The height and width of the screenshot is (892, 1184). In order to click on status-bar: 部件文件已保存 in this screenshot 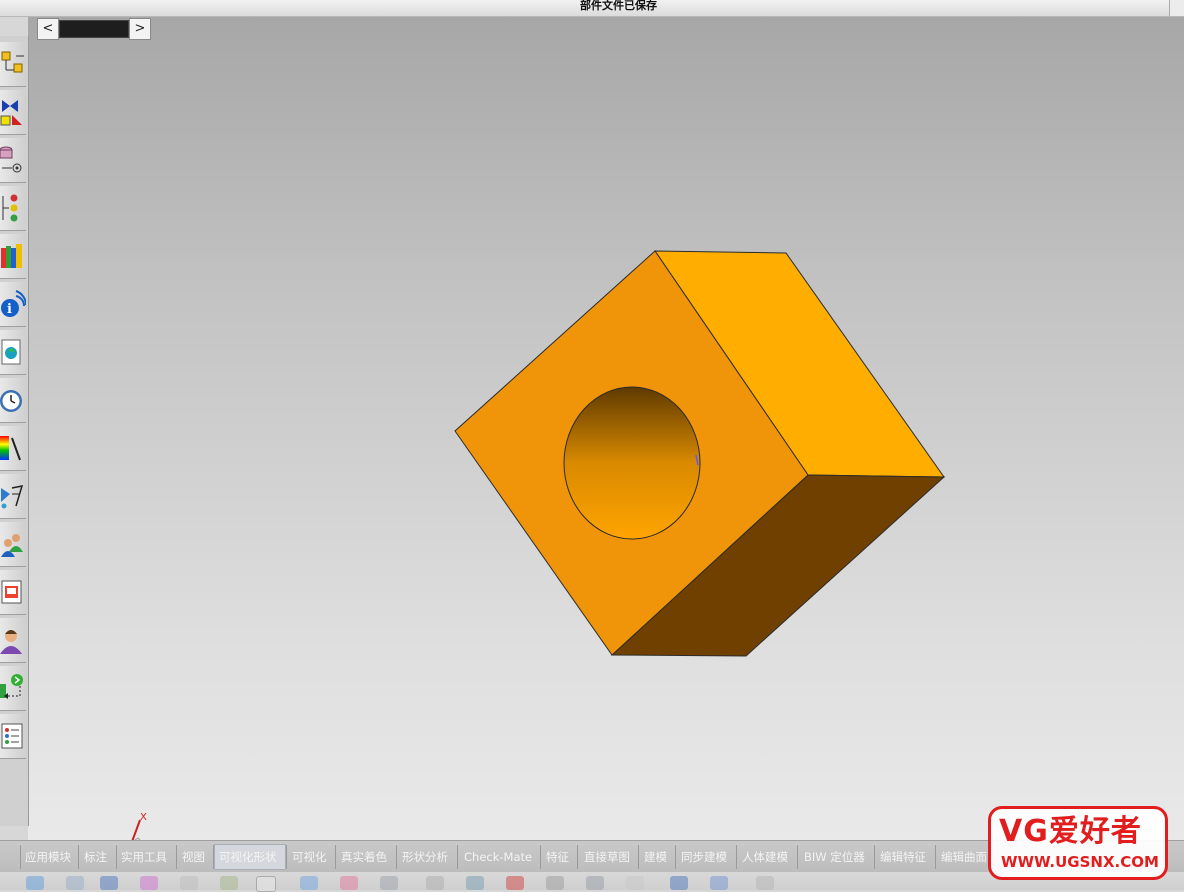, I will do `click(592, 8)`.